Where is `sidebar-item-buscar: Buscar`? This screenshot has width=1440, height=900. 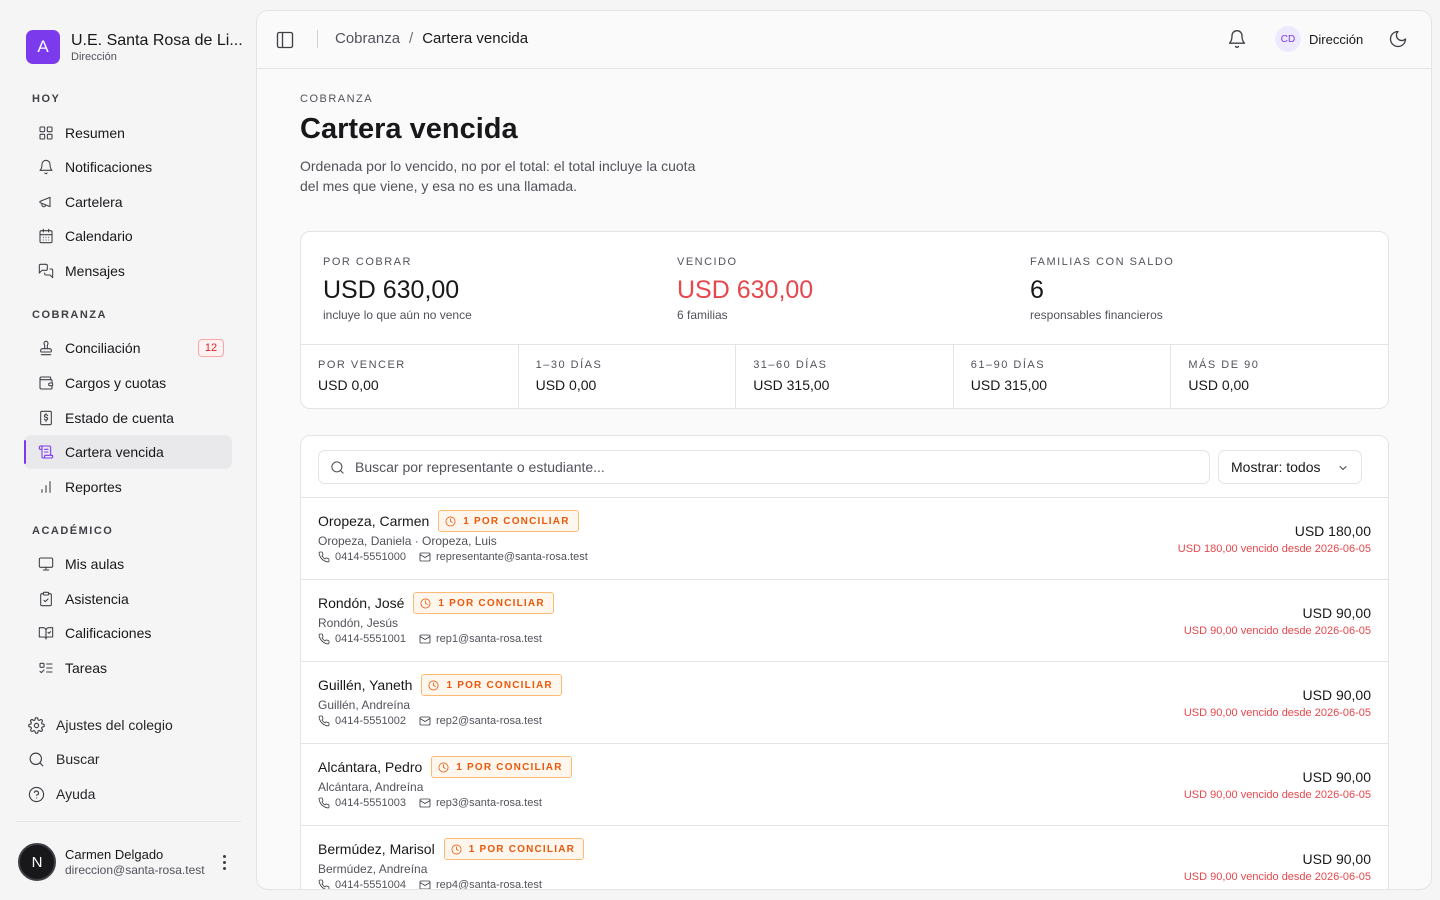
sidebar-item-buscar: Buscar is located at coordinates (126, 759).